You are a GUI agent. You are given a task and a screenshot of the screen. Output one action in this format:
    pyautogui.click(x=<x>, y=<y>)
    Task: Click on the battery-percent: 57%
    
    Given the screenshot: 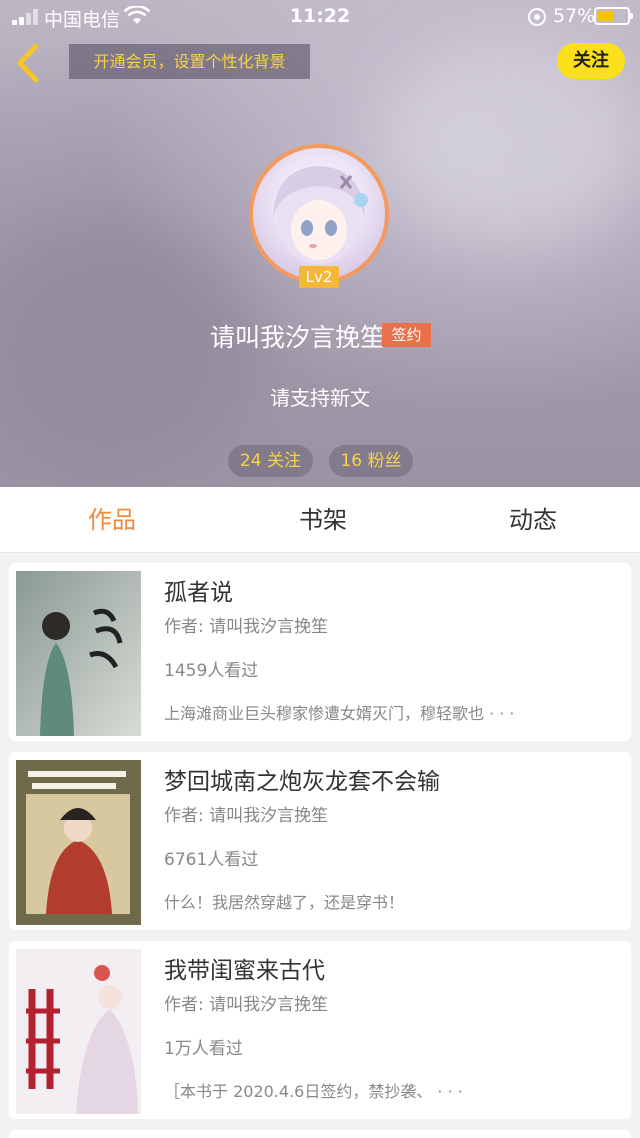 What is the action you would take?
    pyautogui.click(x=574, y=16)
    